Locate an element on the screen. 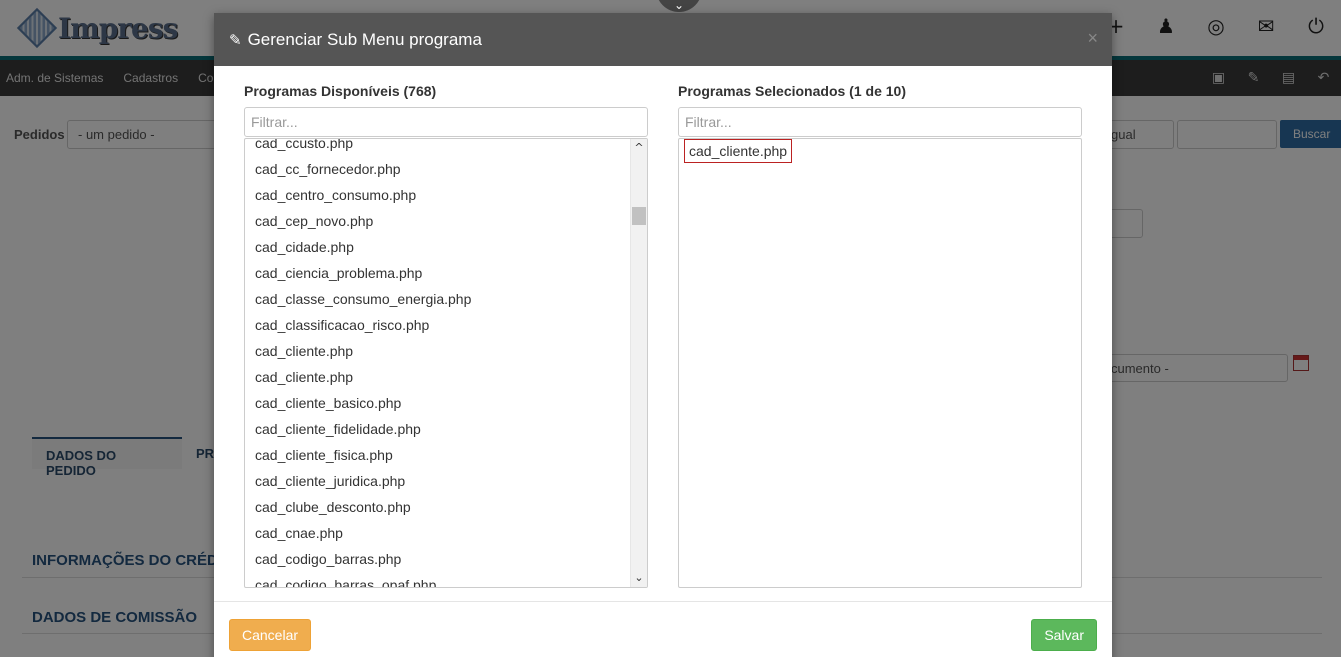 The height and width of the screenshot is (657, 1341). list-item: cad_clube_desconto.php is located at coordinates (363, 507).